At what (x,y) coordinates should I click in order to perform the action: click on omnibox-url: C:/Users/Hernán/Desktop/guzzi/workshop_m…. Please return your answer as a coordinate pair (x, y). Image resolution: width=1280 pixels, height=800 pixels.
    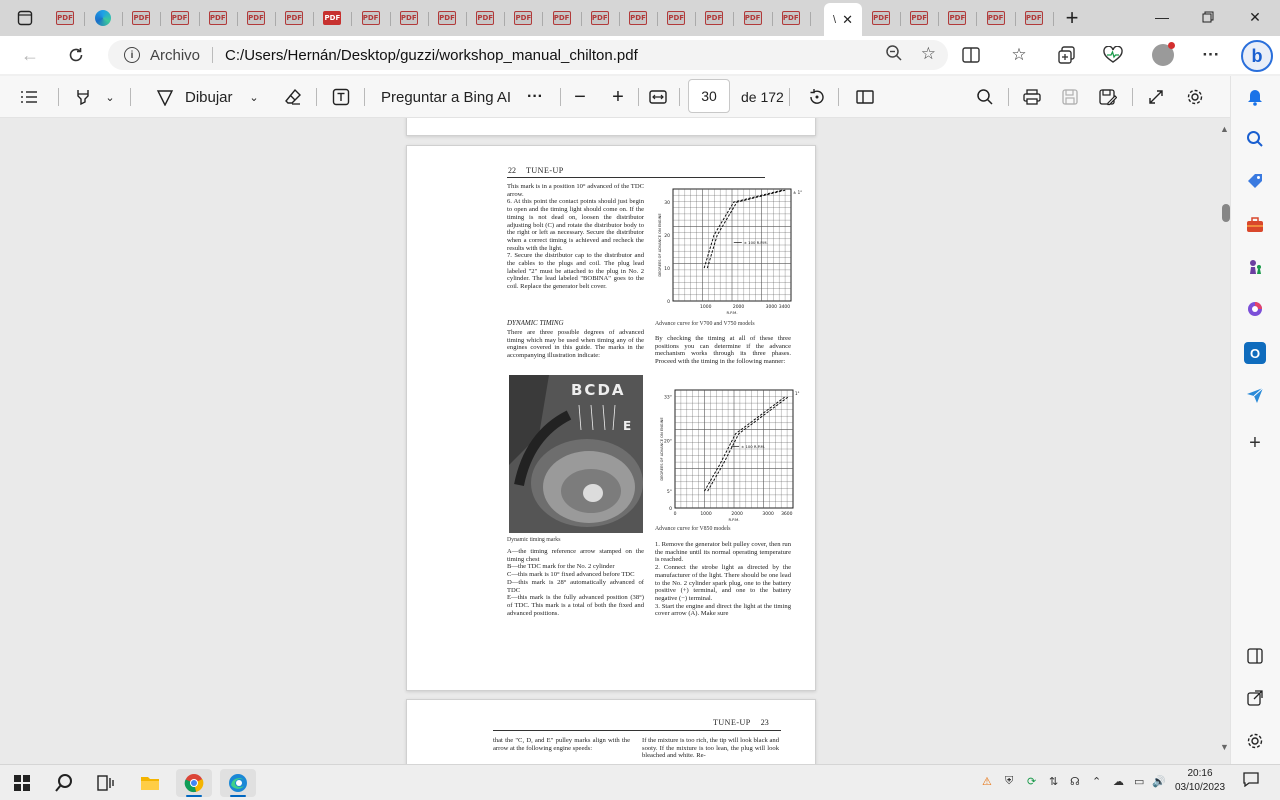
    Looking at the image, I should click on (431, 55).